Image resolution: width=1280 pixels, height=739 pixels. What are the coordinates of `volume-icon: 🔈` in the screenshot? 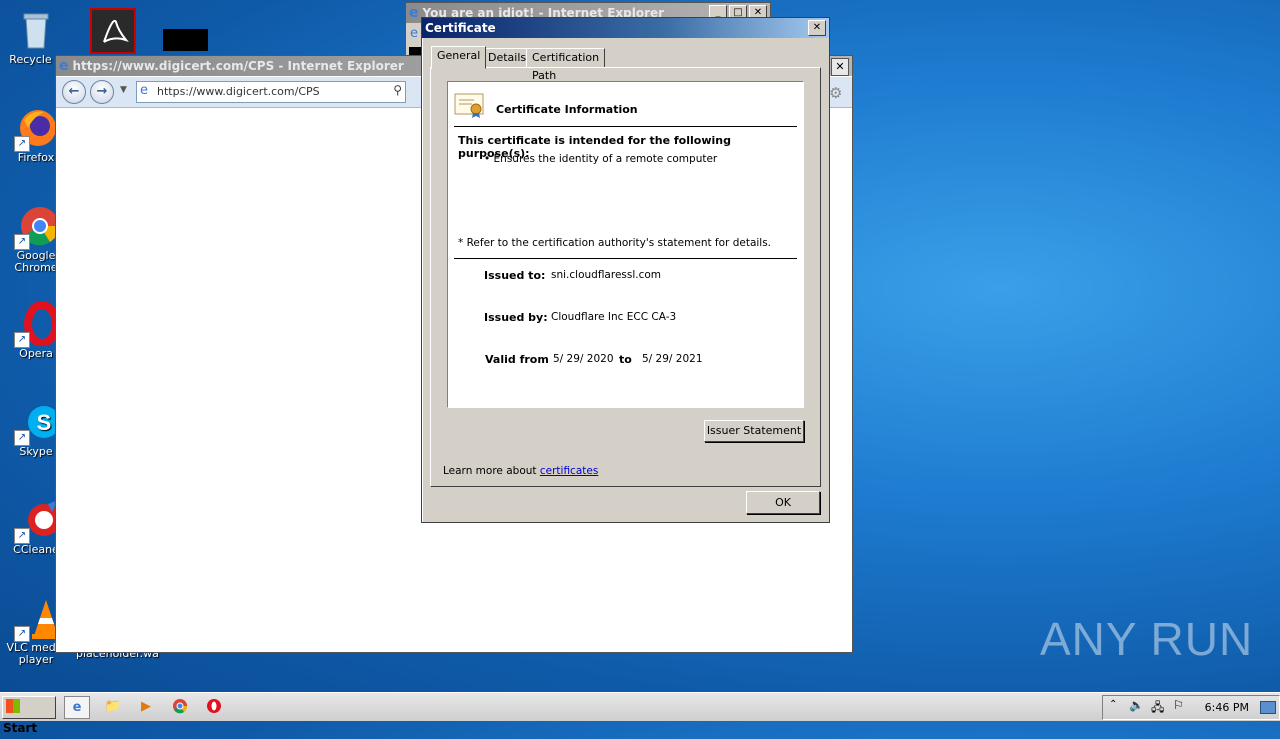 It's located at (1136, 705).